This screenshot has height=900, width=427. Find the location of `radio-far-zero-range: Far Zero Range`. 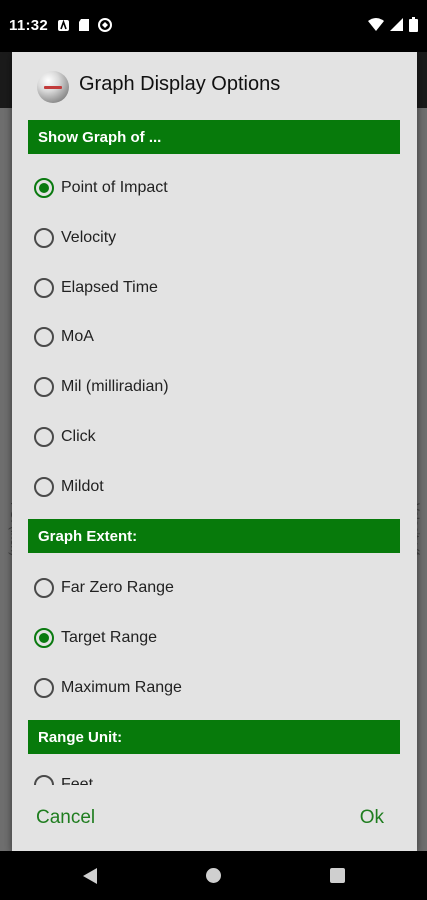

radio-far-zero-range: Far Zero Range is located at coordinates (104, 588).